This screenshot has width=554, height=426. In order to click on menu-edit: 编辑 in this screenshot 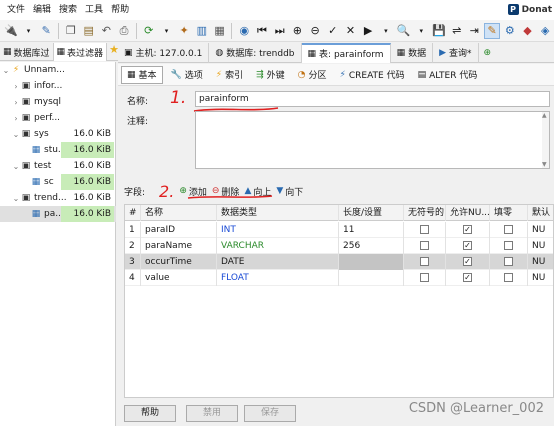, I will do `click(42, 10)`.